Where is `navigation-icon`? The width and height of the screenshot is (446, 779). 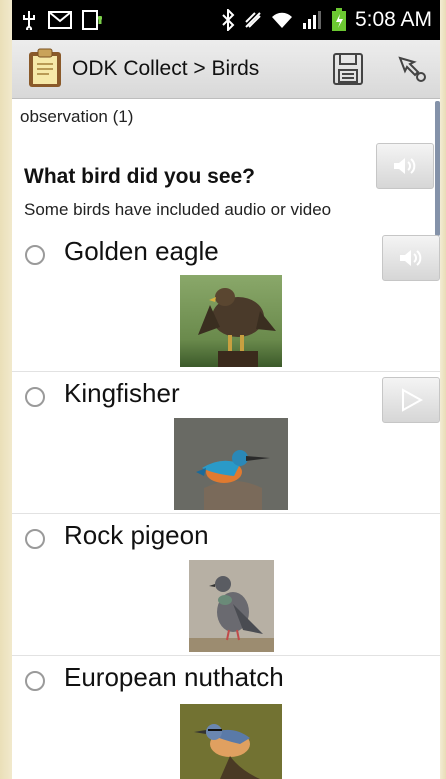
navigation-icon is located at coordinates (412, 69).